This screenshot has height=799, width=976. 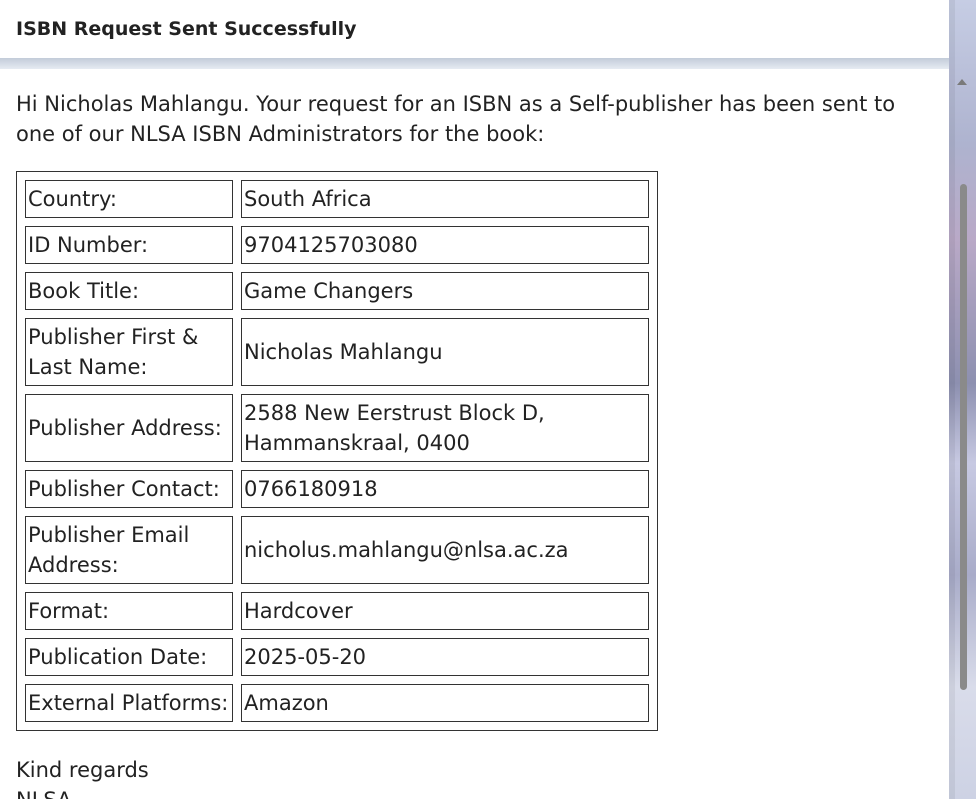 What do you see at coordinates (129, 611) in the screenshot?
I see `row-label: Format:` at bounding box center [129, 611].